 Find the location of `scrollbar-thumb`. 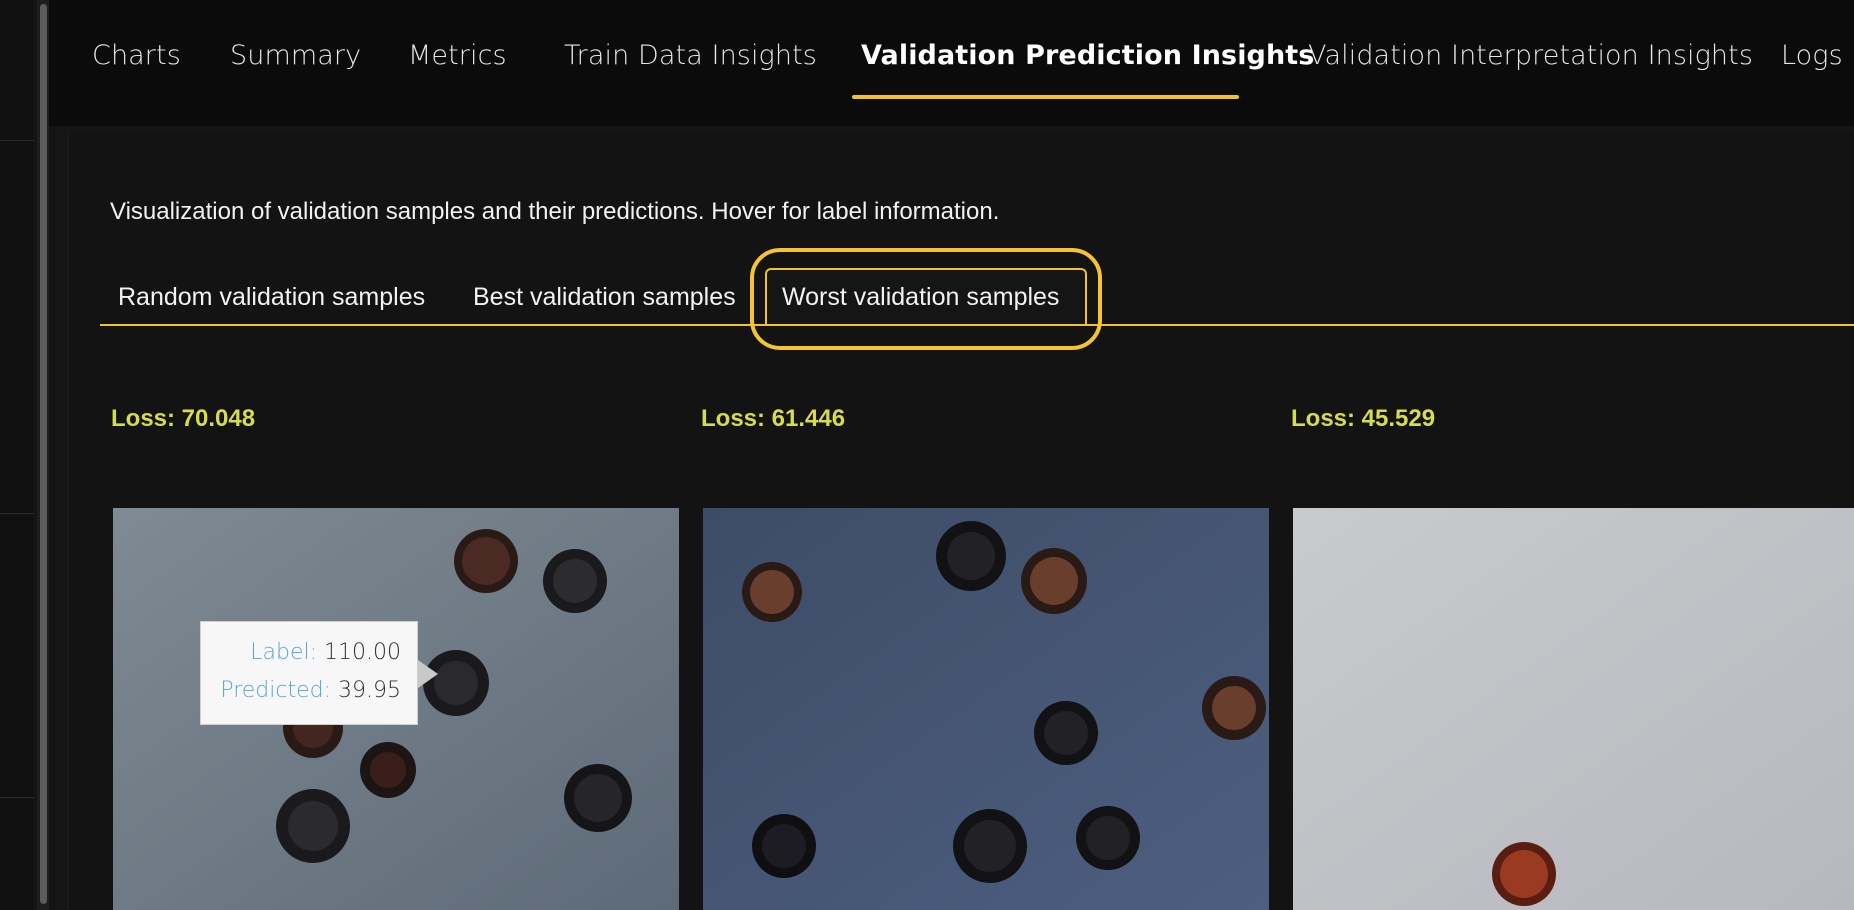

scrollbar-thumb is located at coordinates (43, 454).